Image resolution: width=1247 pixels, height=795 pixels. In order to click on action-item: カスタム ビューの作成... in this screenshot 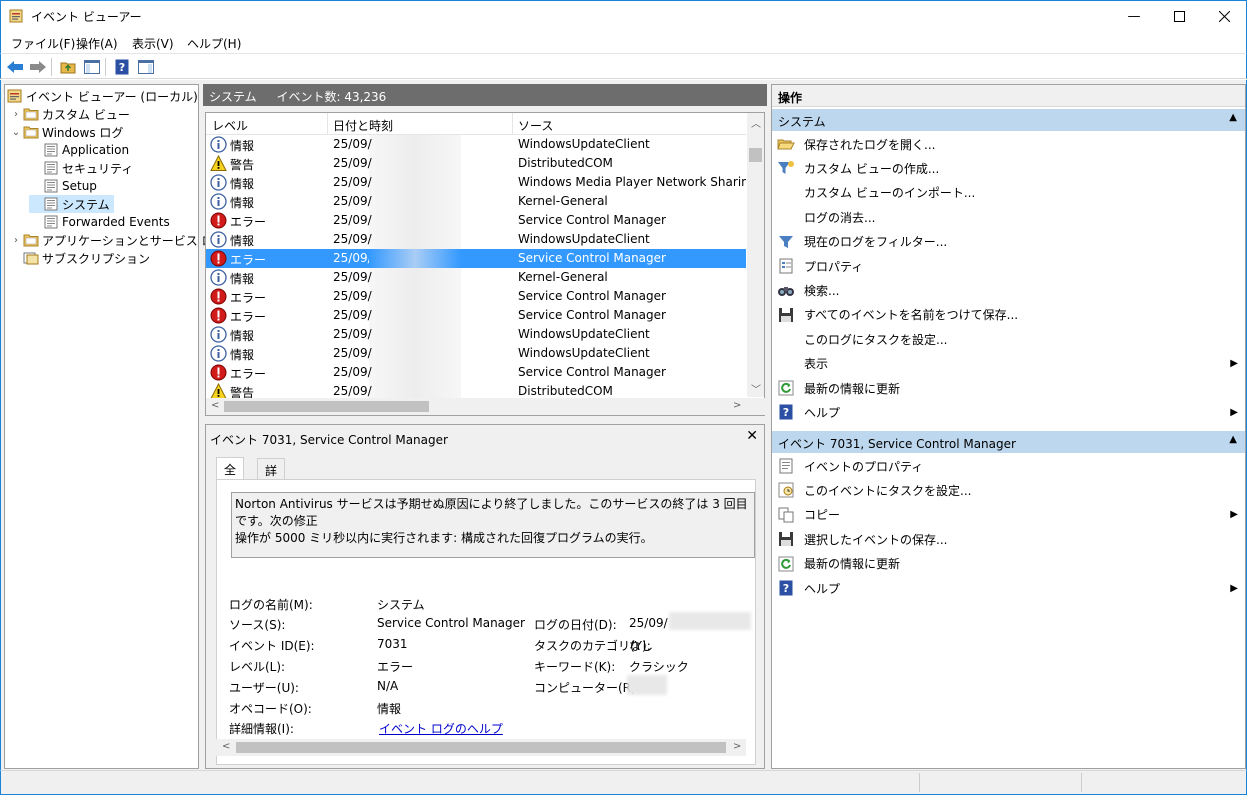, I will do `click(1009, 168)`.